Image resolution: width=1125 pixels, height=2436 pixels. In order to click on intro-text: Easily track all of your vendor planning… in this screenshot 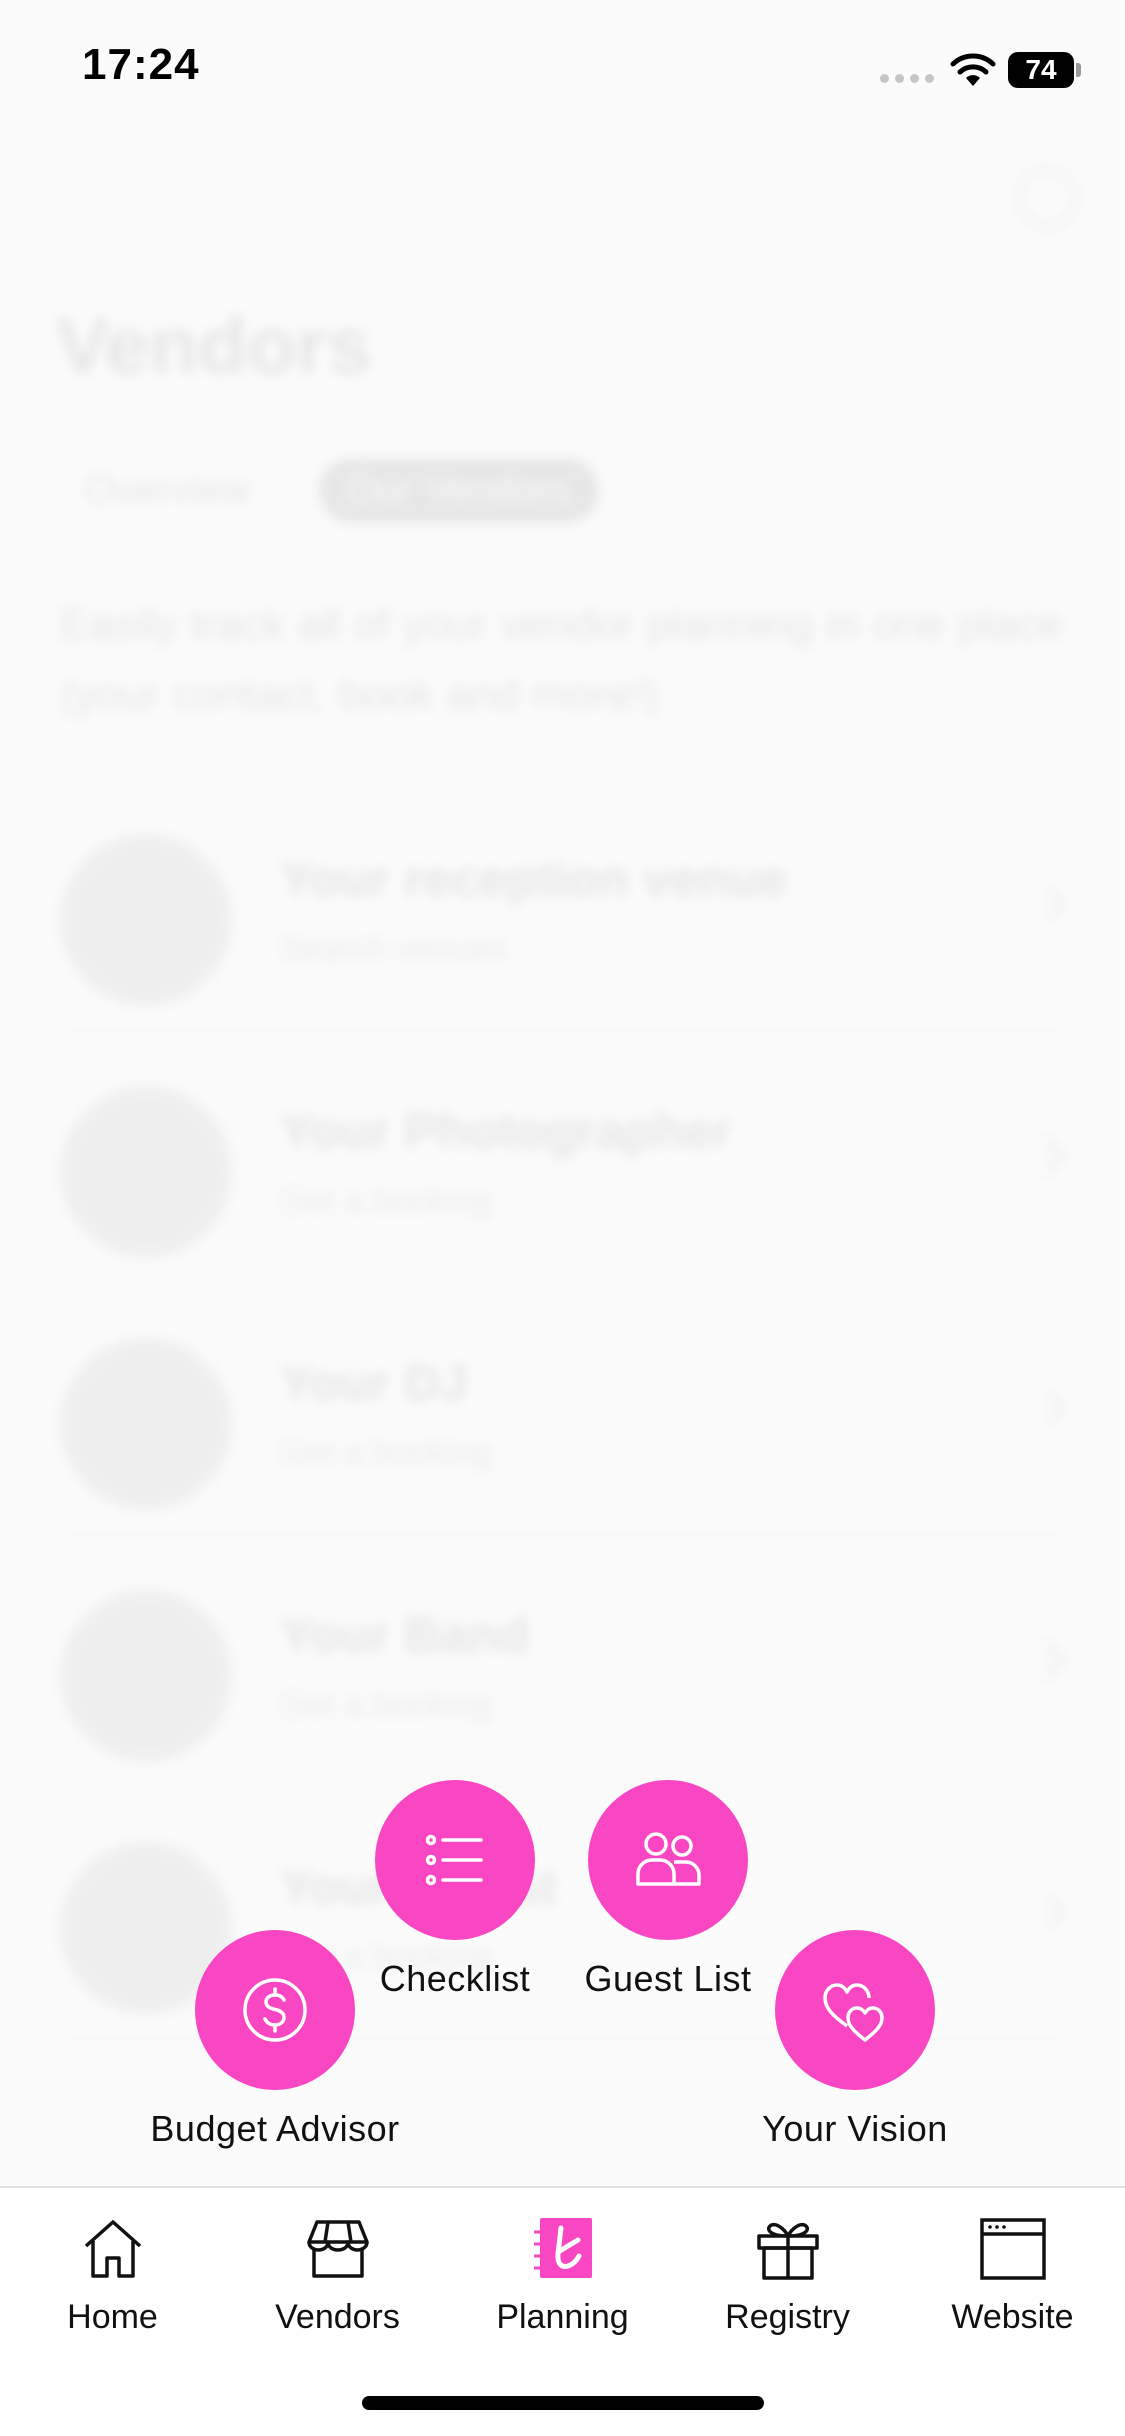, I will do `click(561, 659)`.